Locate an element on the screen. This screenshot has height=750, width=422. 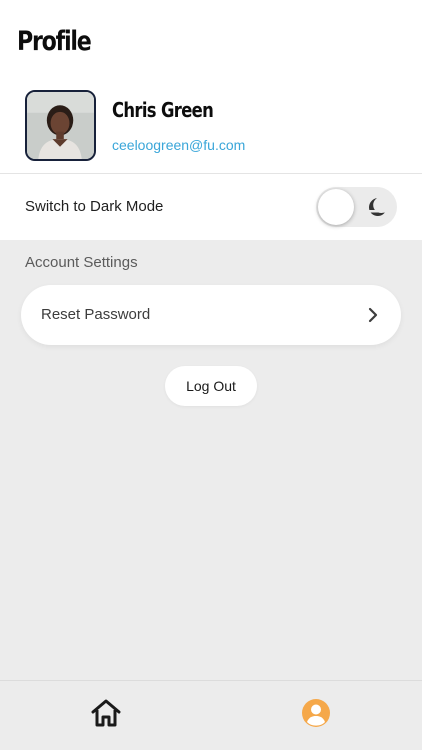
home-icon is located at coordinates (106, 713).